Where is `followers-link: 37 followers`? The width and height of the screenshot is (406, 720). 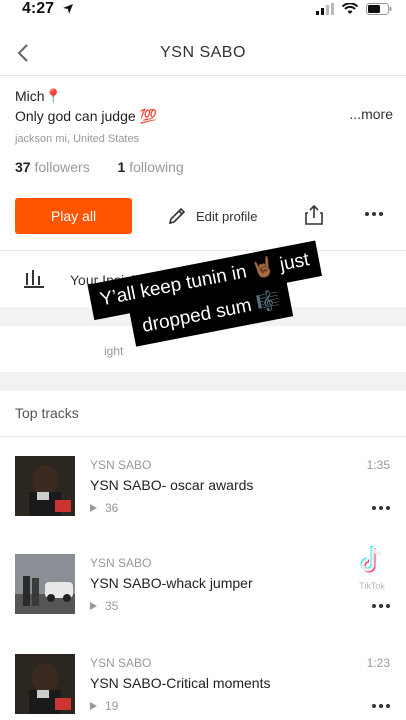 followers-link: 37 followers is located at coordinates (52, 167).